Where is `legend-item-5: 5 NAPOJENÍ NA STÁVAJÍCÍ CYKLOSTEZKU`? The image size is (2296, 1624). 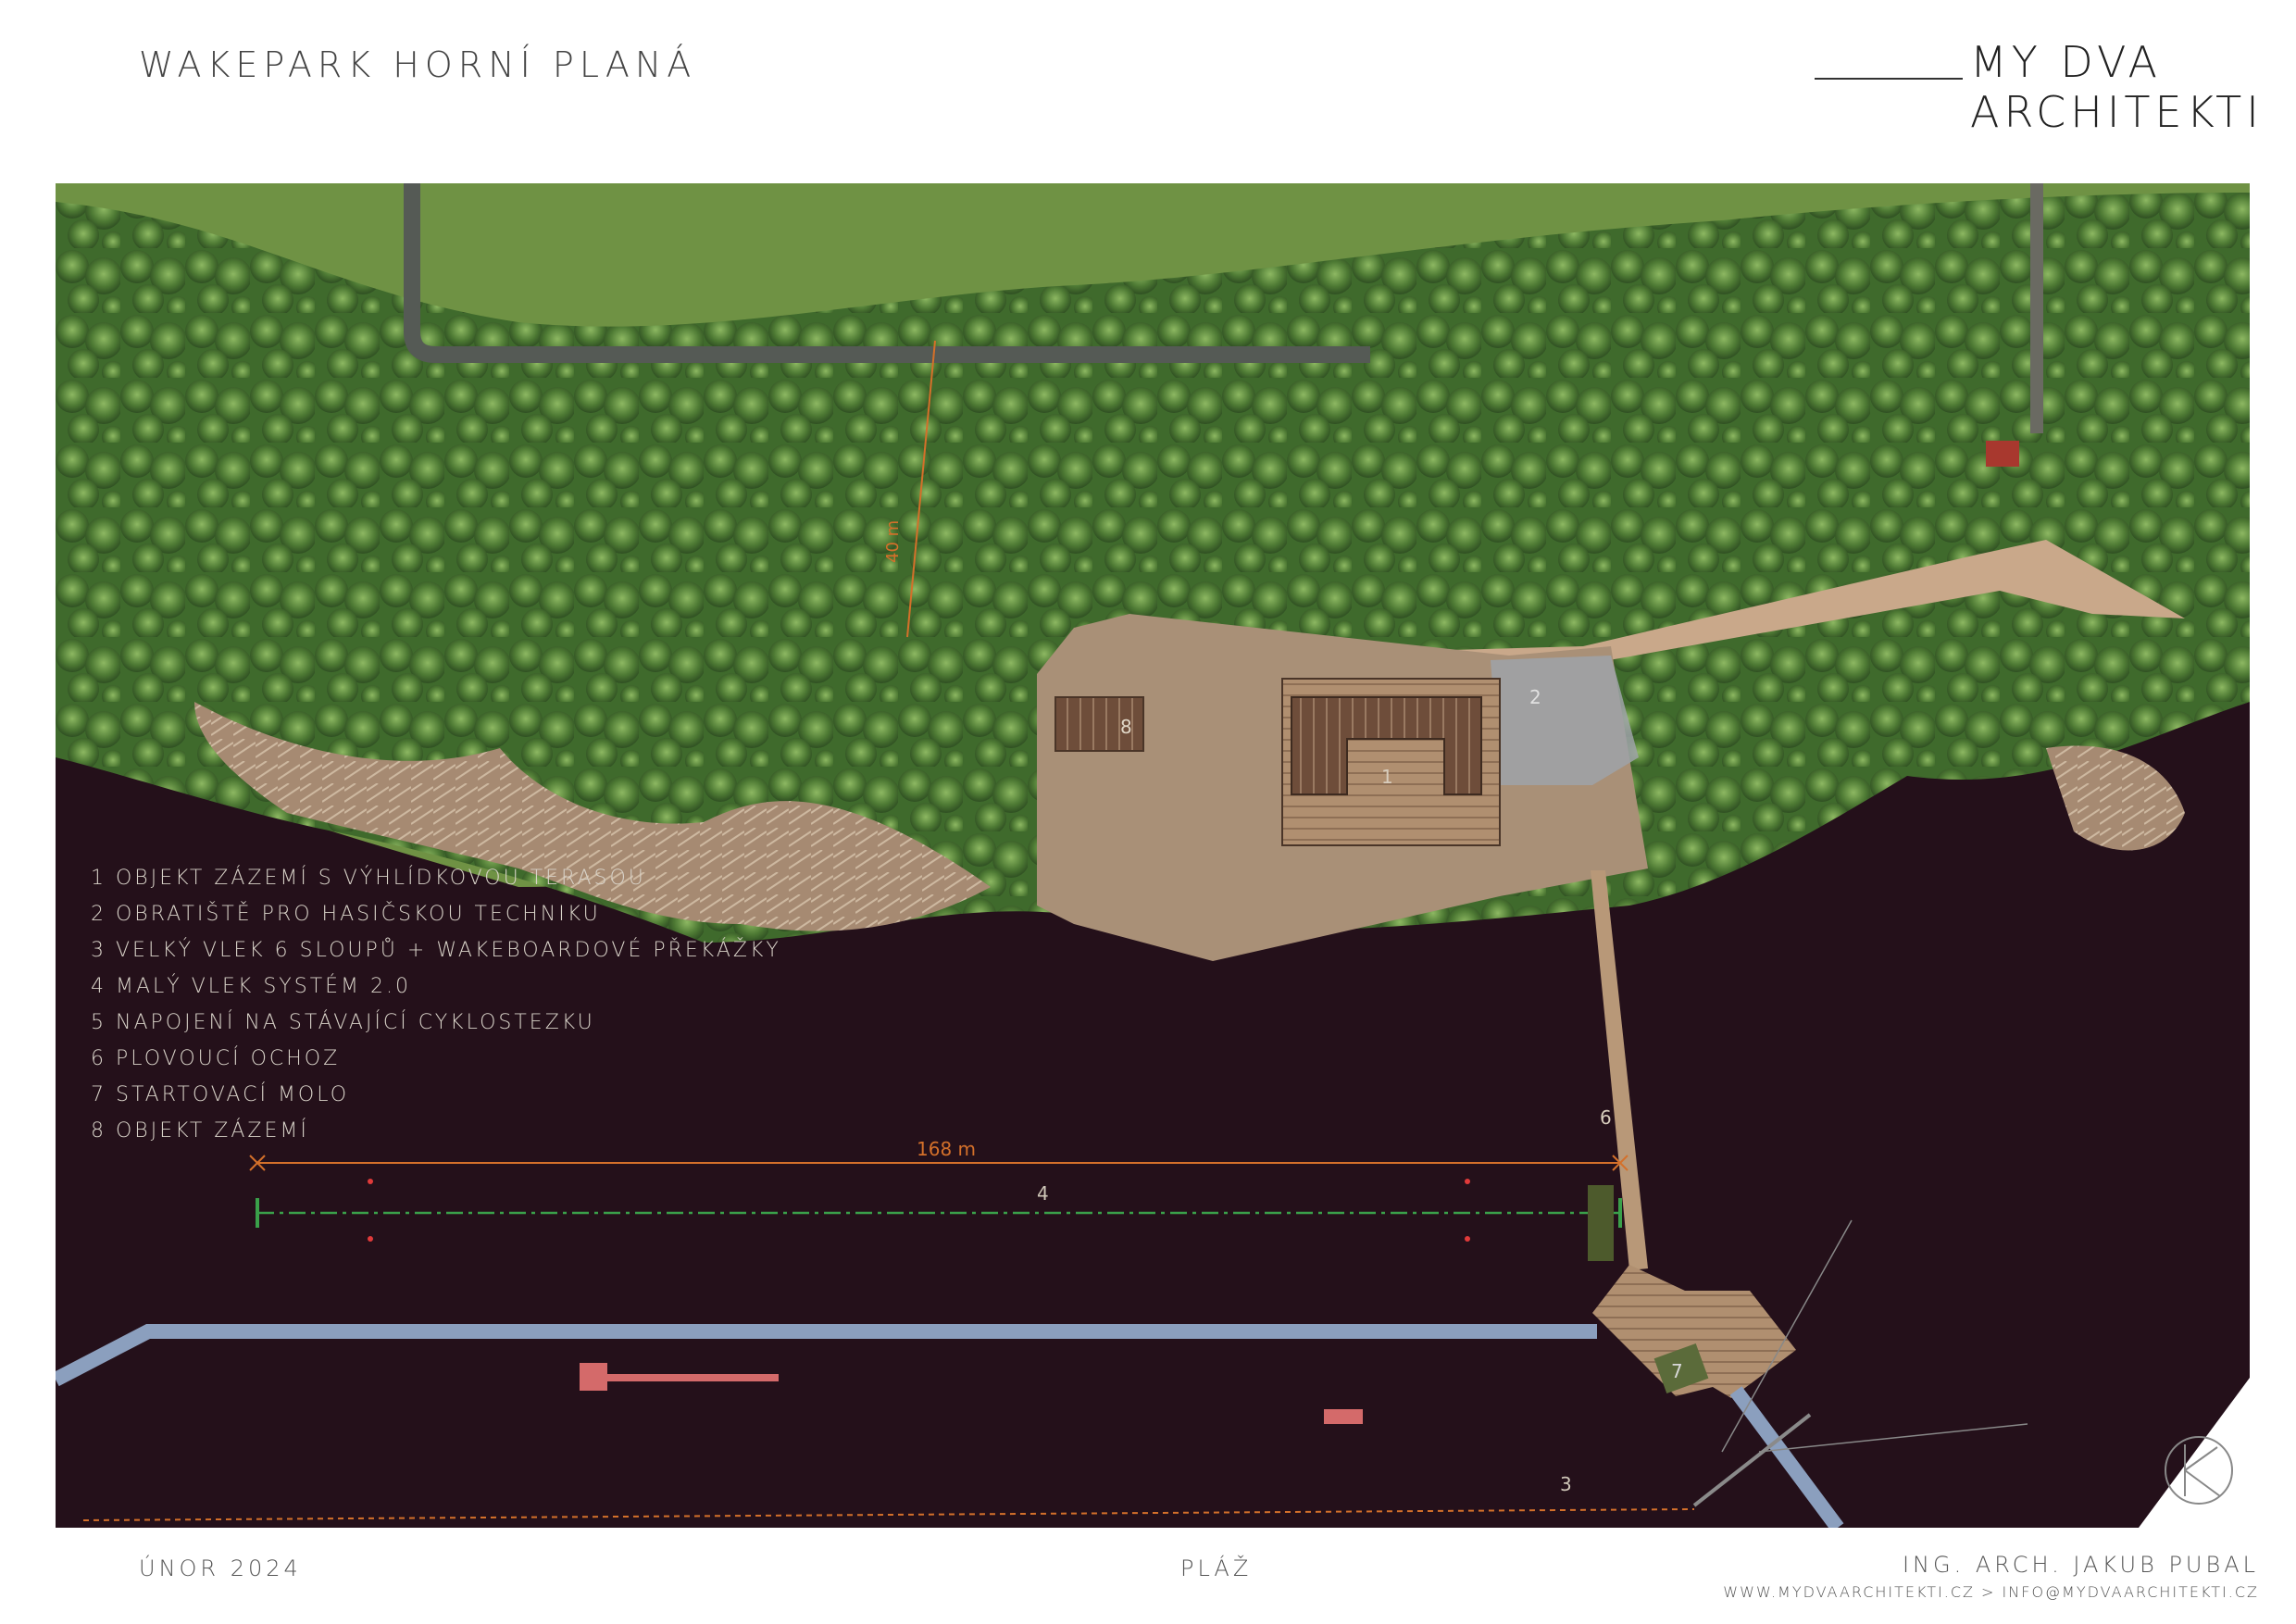
legend-item-5: 5 NAPOJENÍ NA STÁVAJÍCÍ CYKLOSTEZKU is located at coordinates (343, 1022).